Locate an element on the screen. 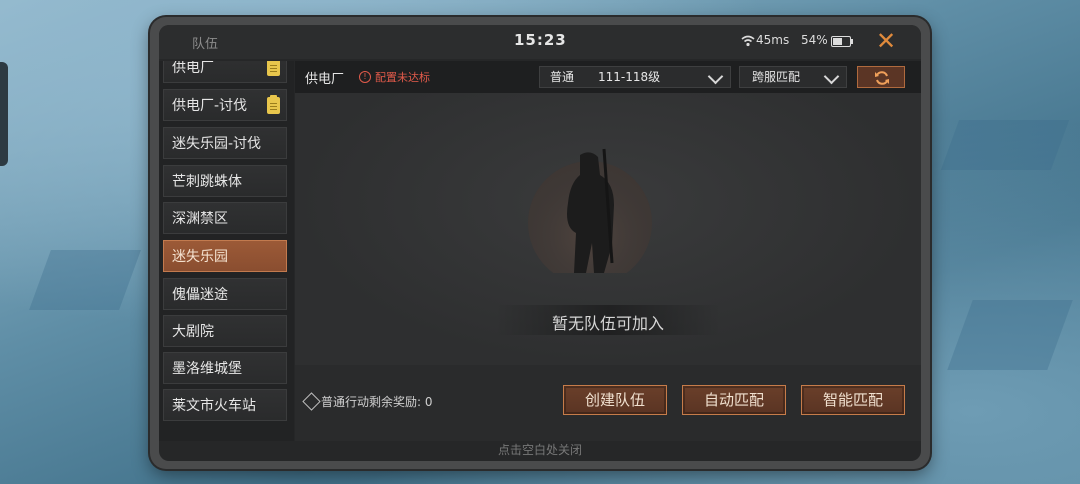 The image size is (1080, 484). level-dropdown: 普通 111-118级 is located at coordinates (635, 77).